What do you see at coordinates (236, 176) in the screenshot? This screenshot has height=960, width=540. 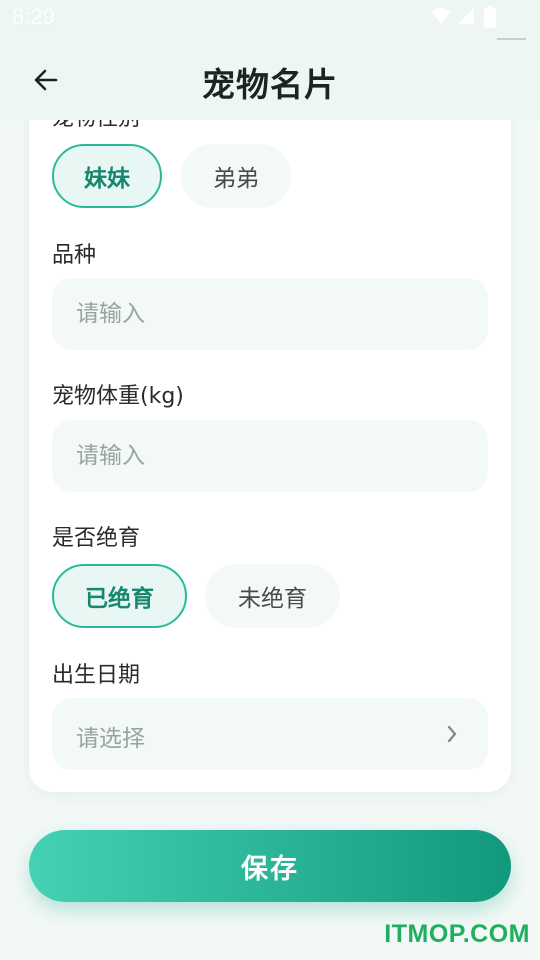 I see `gender-option-male: 弟弟` at bounding box center [236, 176].